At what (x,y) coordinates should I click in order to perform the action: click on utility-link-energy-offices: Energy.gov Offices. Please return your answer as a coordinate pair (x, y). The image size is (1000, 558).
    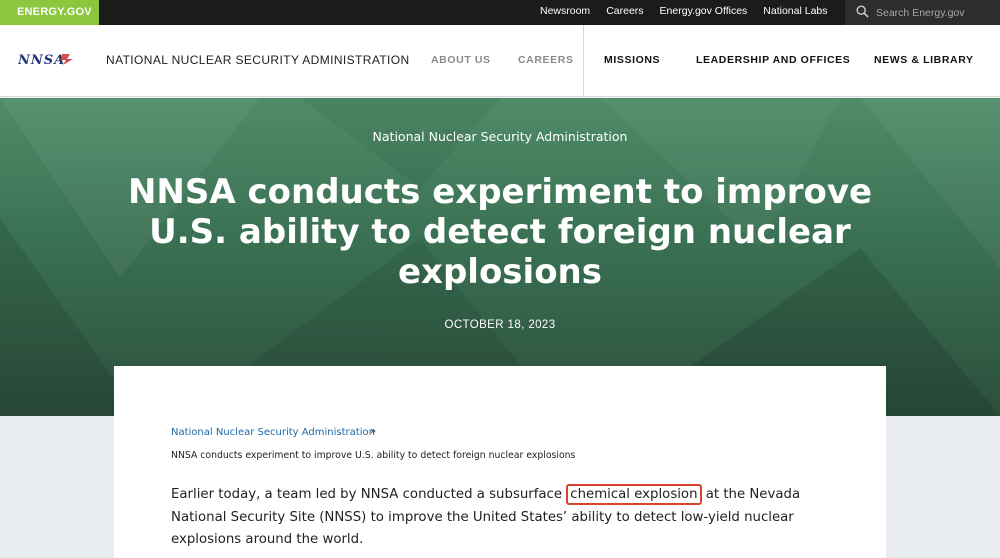
    Looking at the image, I should click on (704, 12).